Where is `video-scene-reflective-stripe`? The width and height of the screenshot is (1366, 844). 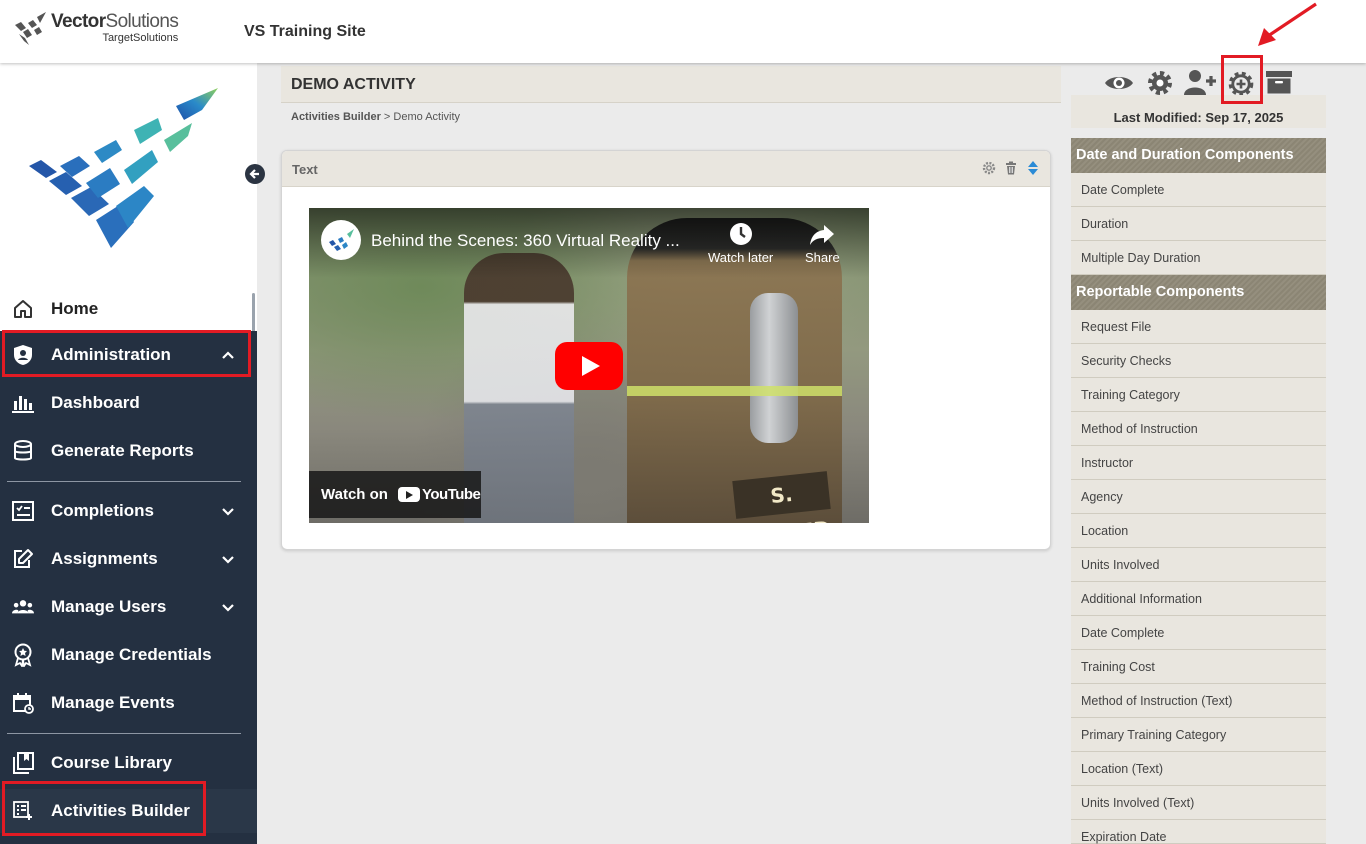
video-scene-reflective-stripe is located at coordinates (734, 391).